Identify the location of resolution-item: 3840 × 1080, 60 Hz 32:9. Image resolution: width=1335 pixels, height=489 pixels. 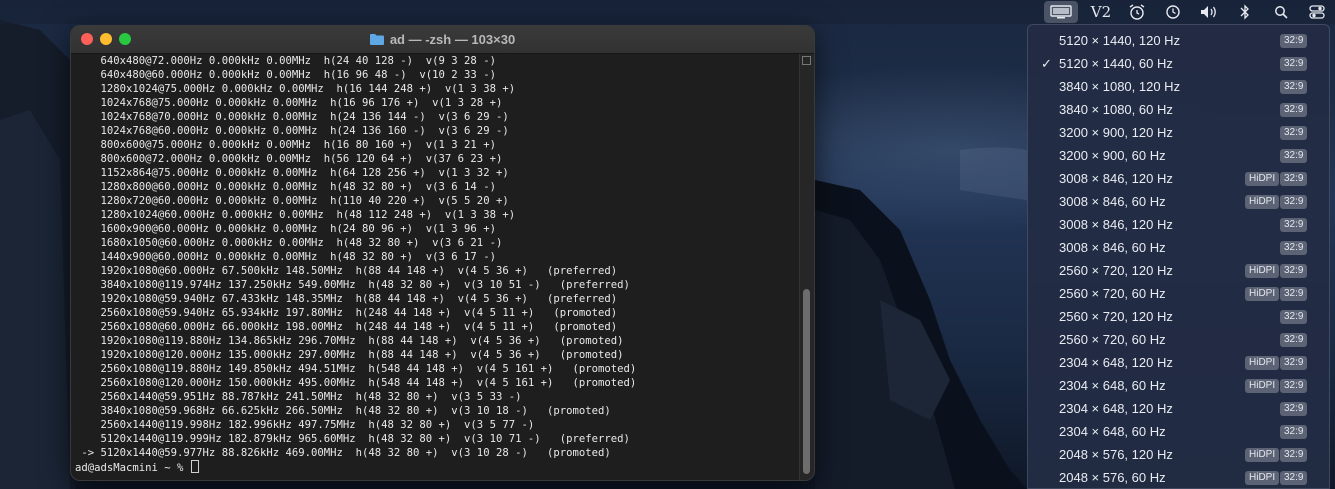
(1178, 110).